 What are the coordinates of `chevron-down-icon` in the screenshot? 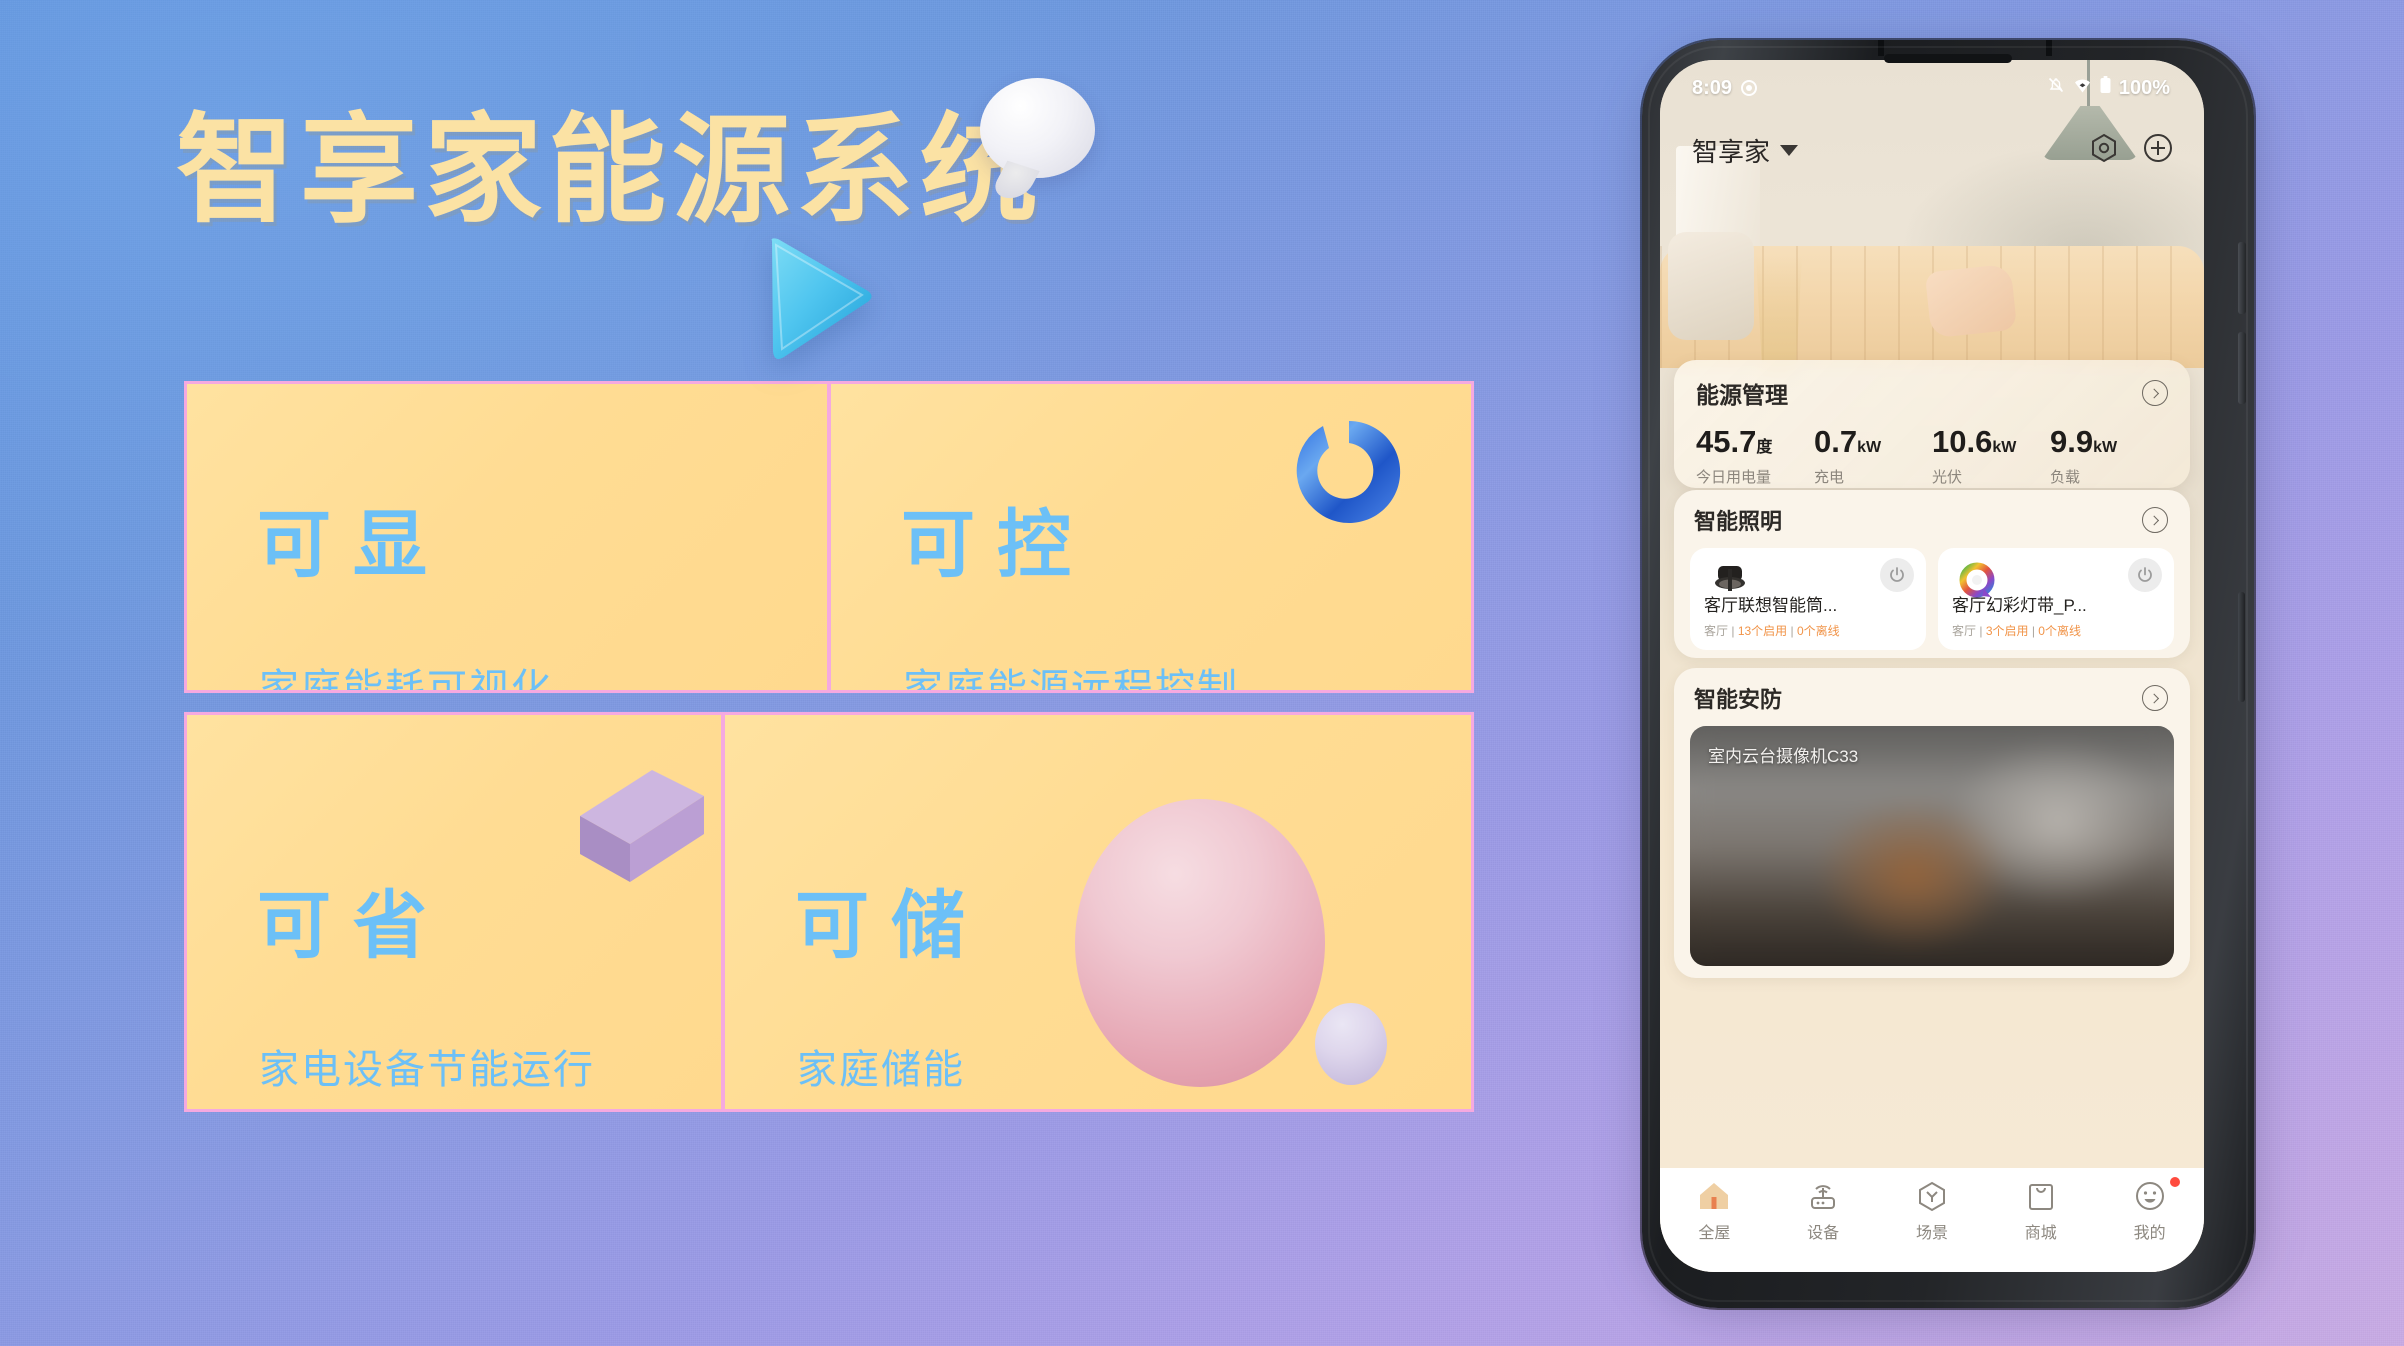 It's located at (1789, 150).